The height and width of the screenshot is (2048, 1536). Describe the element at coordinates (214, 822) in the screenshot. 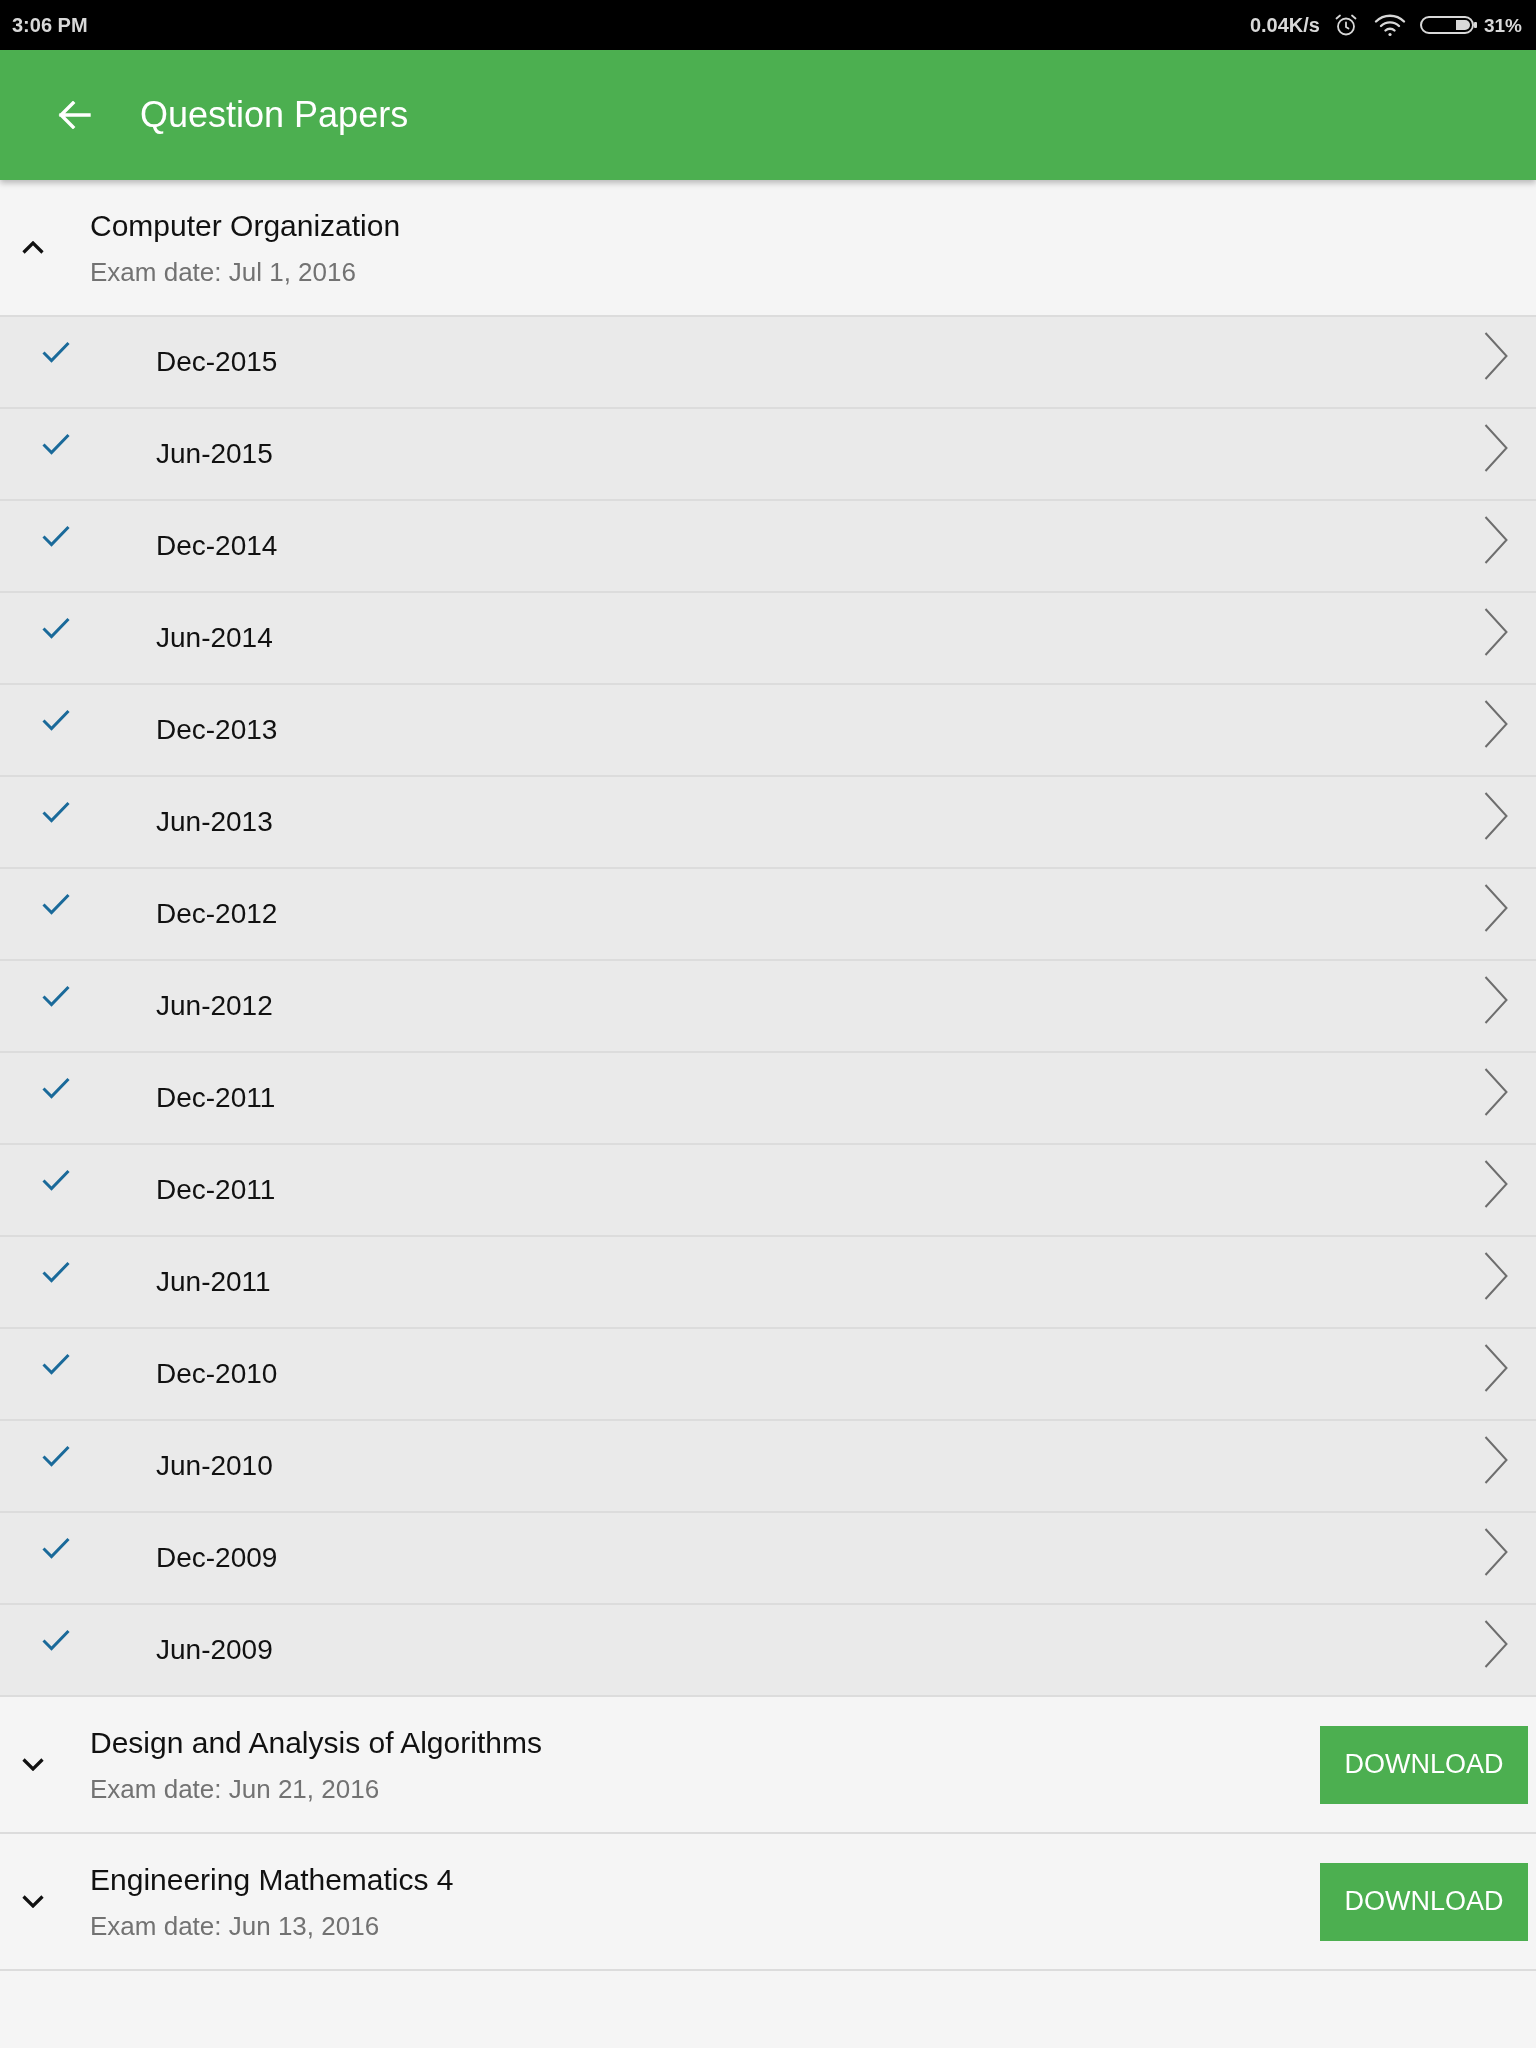

I see `paper-label: Jun-2013` at that location.